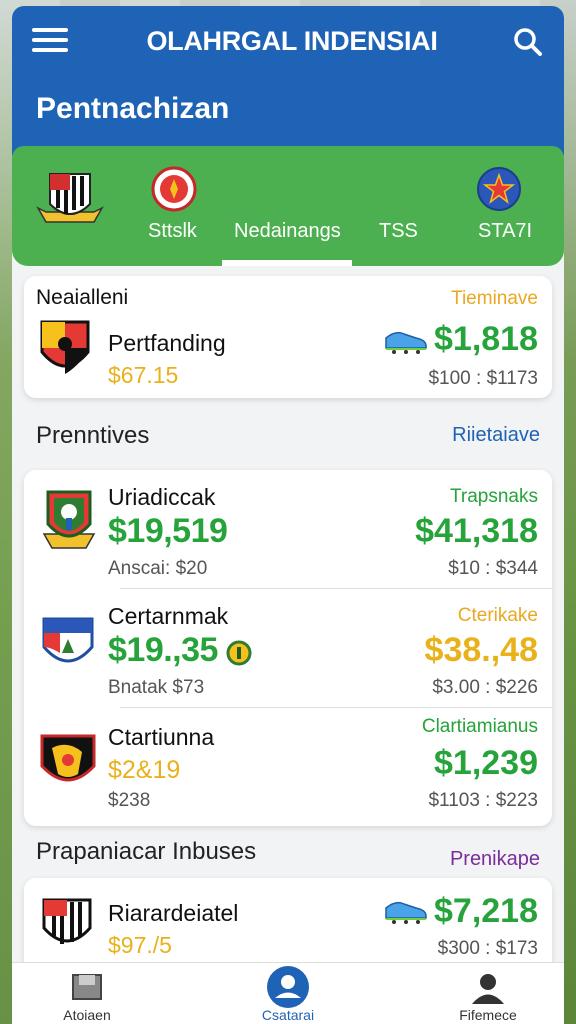 This screenshot has width=576, height=1024. Describe the element at coordinates (483, 800) in the screenshot. I see `row-right-sub: $1103 : $223` at that location.